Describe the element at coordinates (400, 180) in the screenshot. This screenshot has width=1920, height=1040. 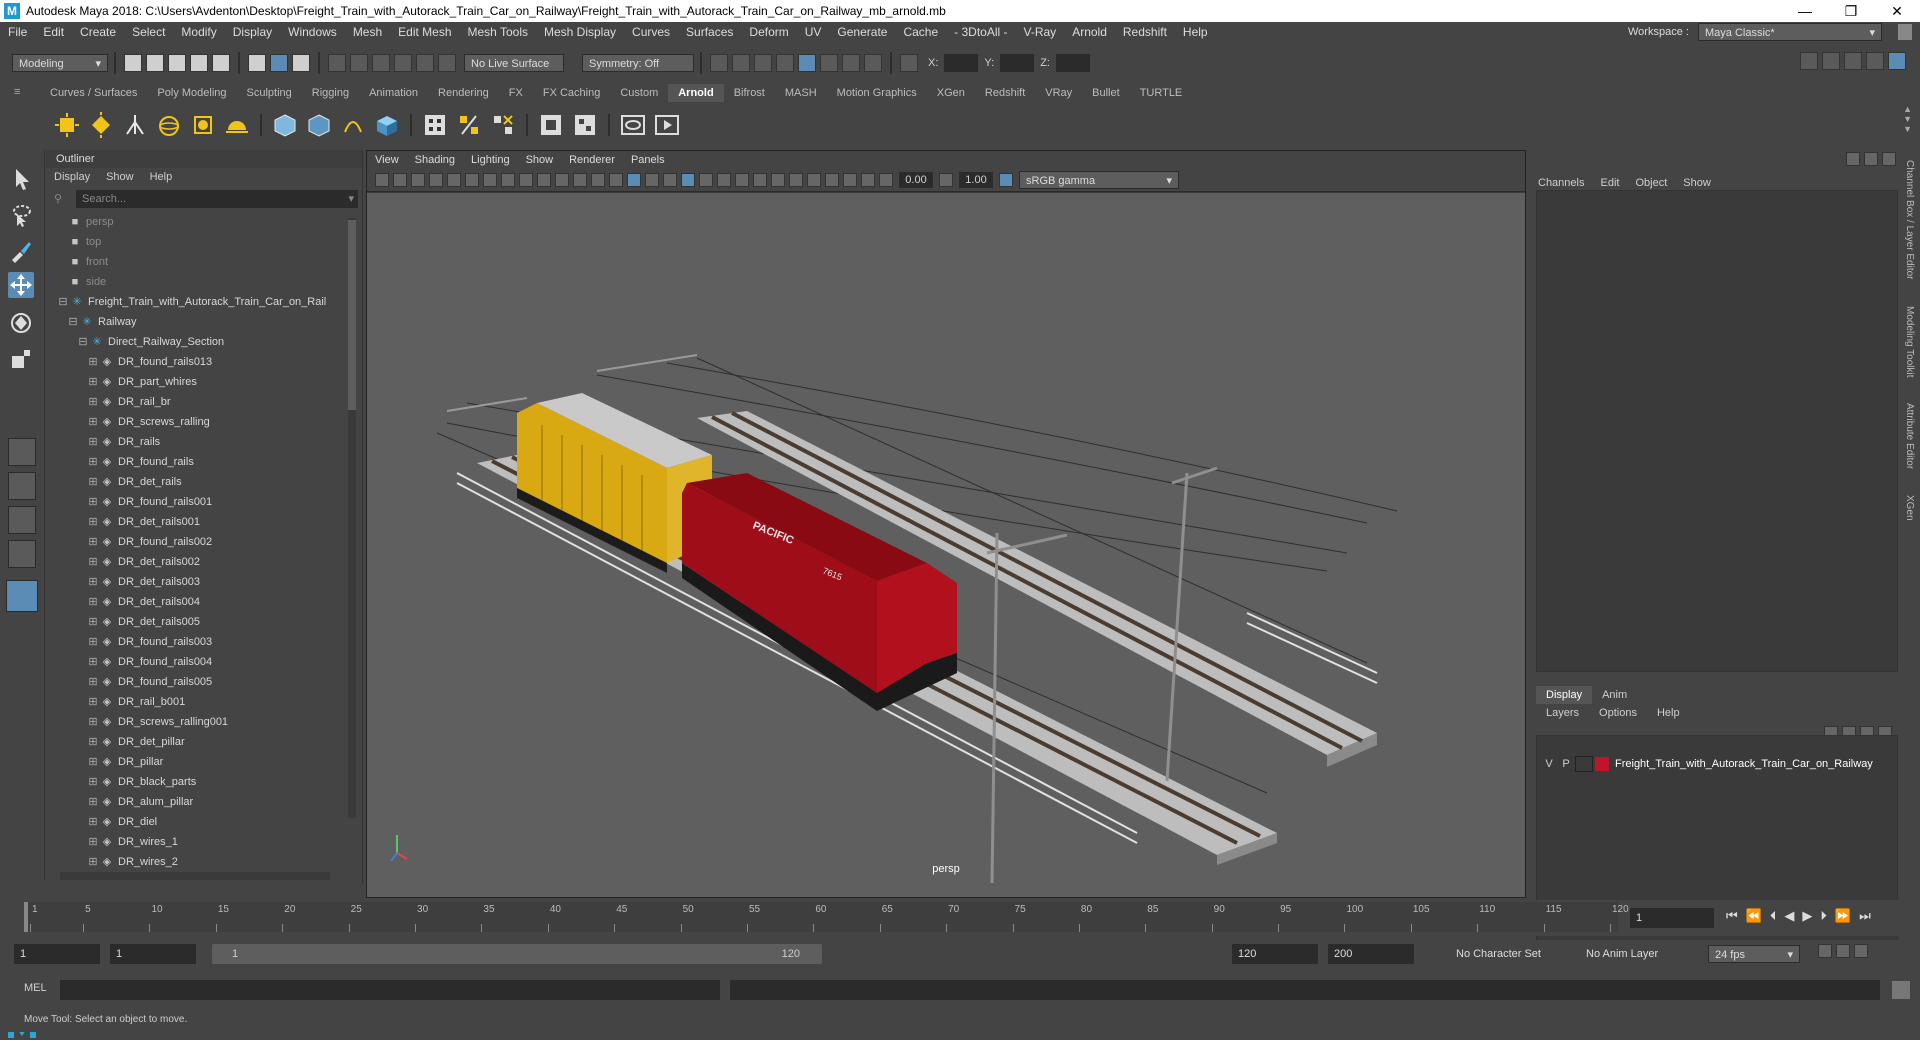
I see `camera-attributes-icon` at that location.